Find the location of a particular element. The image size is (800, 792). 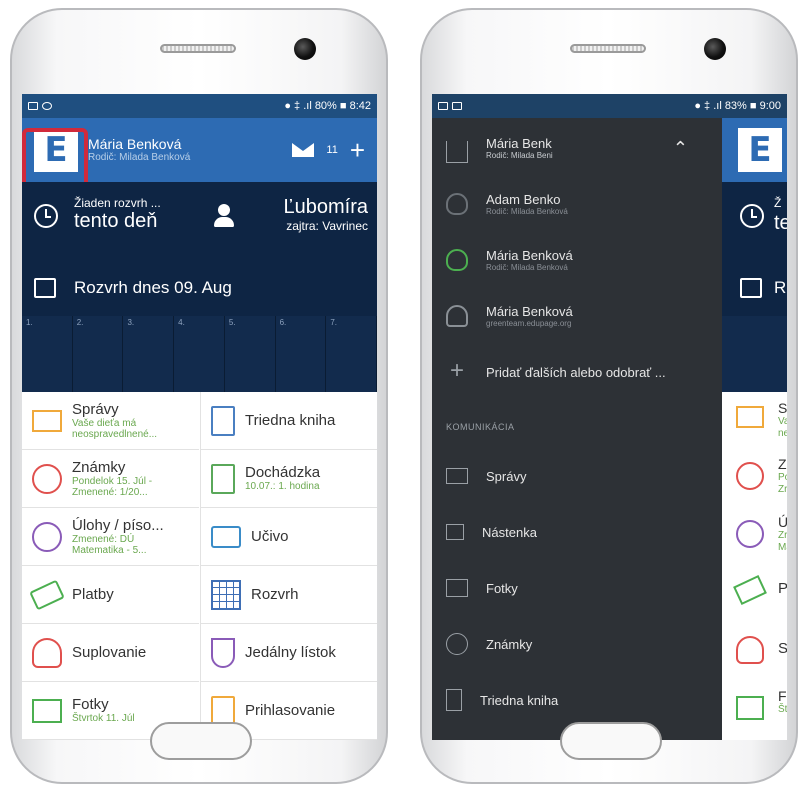

behind-text: Pl is located at coordinates (782, 588).